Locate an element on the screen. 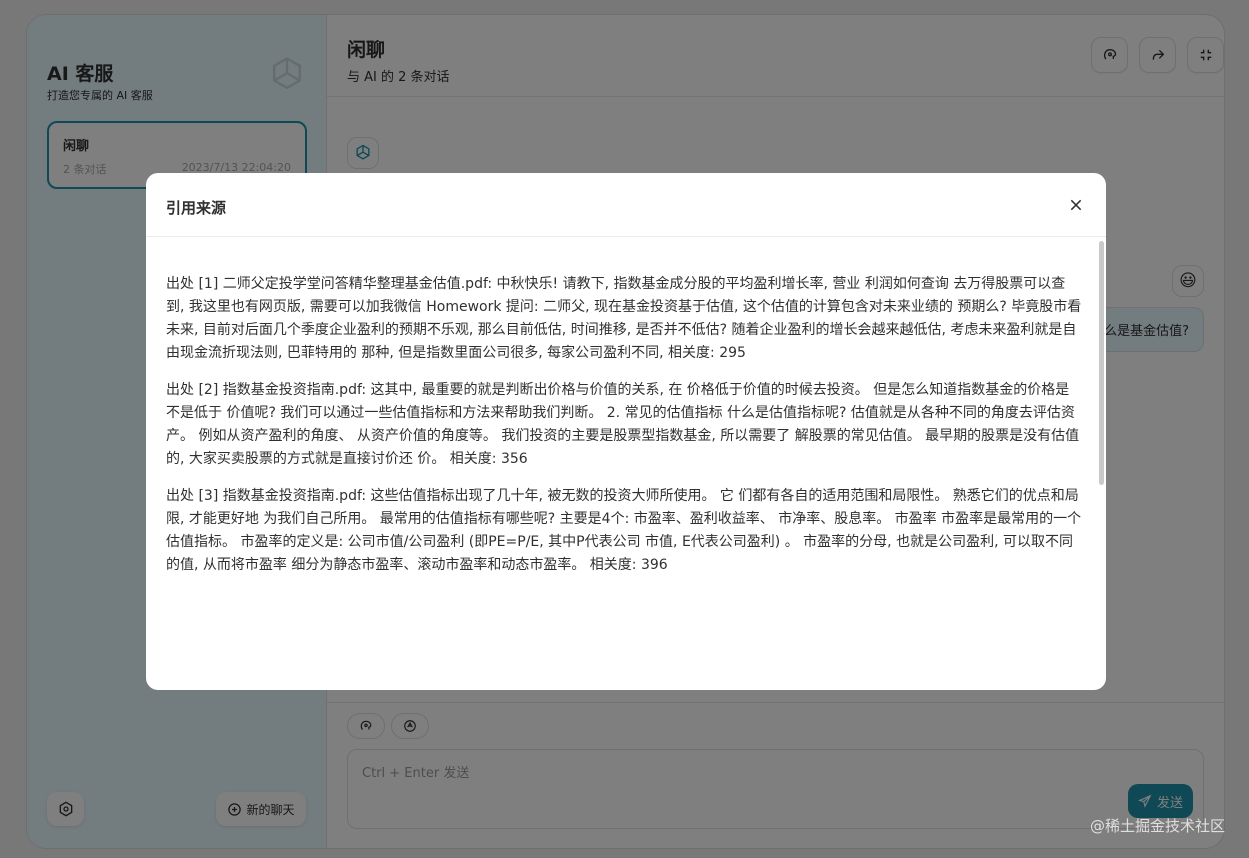 This screenshot has height=858, width=1249. close-icon is located at coordinates (1076, 205).